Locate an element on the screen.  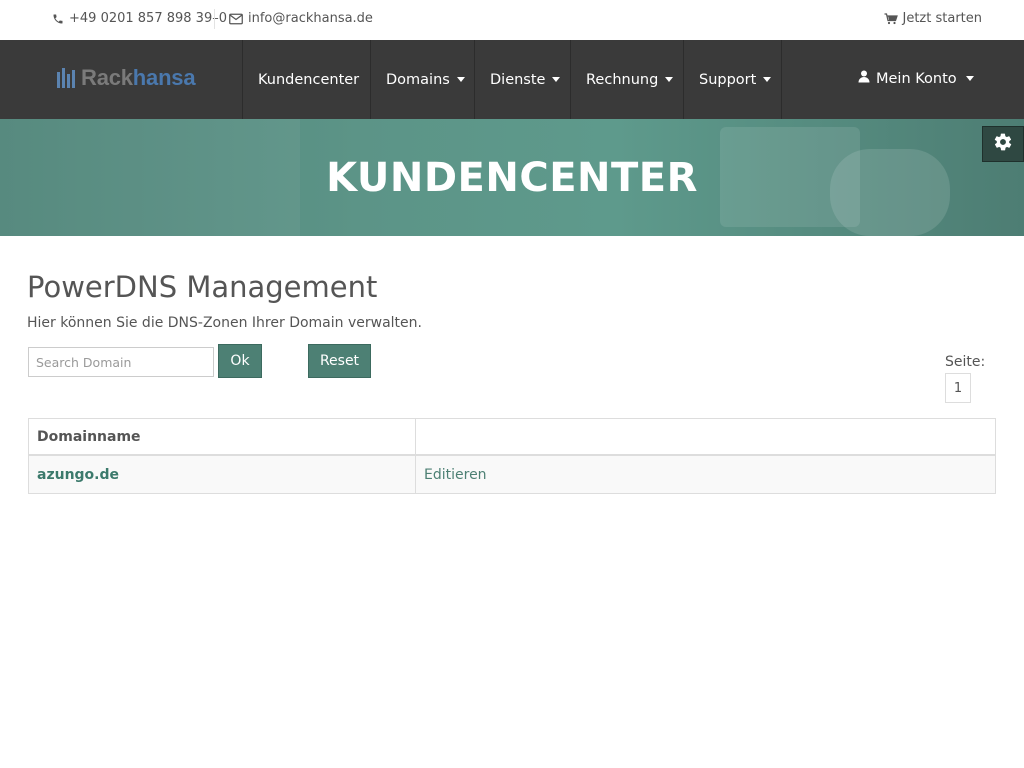
envelope-icon is located at coordinates (236, 19).